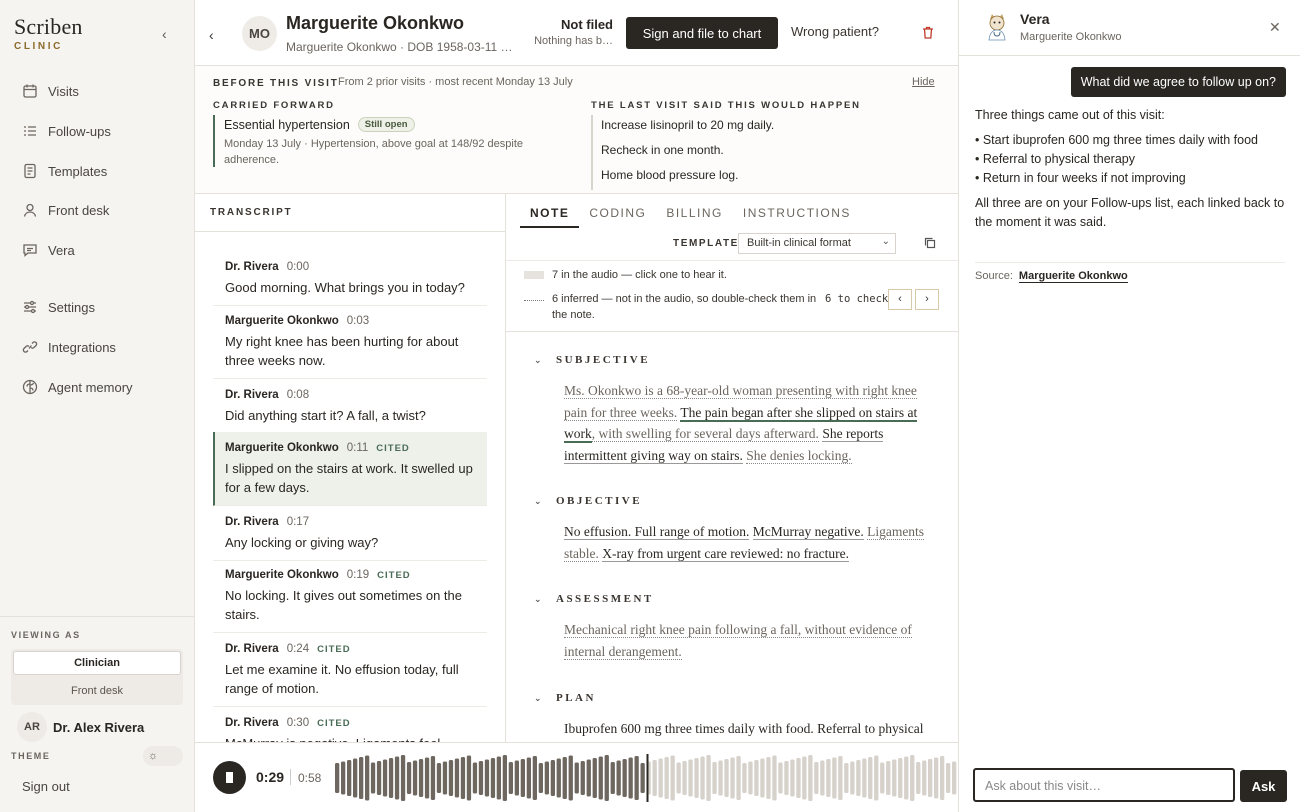  I want to click on trash-icon, so click(928, 34).